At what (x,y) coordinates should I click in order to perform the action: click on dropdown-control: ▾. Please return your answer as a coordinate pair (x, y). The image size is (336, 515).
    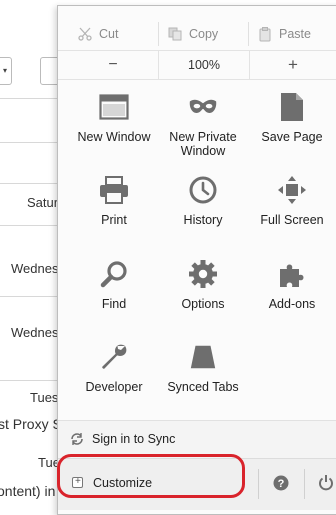
    Looking at the image, I should click on (6, 71).